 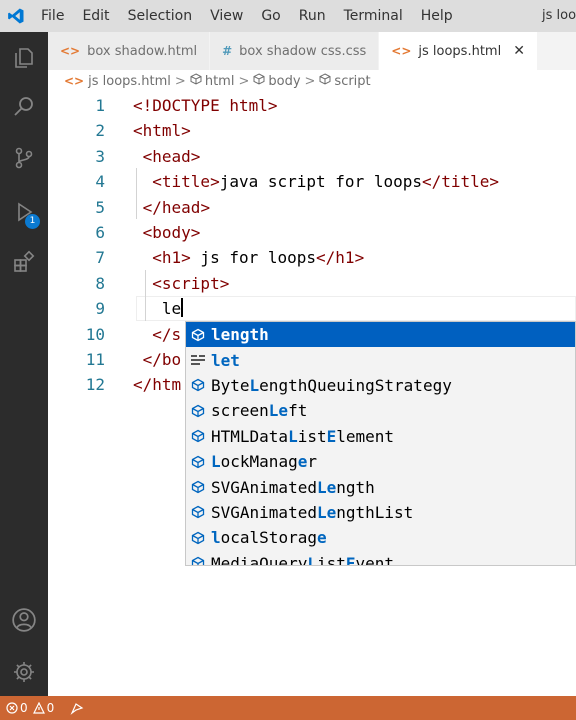 I want to click on line-number: 11, so click(x=95, y=359).